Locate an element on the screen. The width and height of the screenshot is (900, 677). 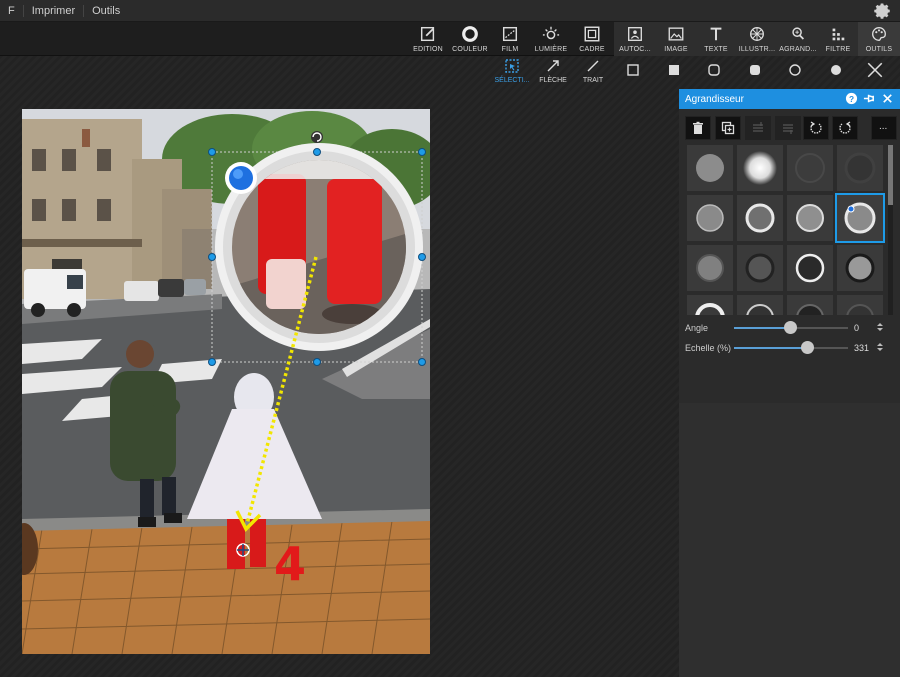
frame-icon is located at coordinates (592, 34).